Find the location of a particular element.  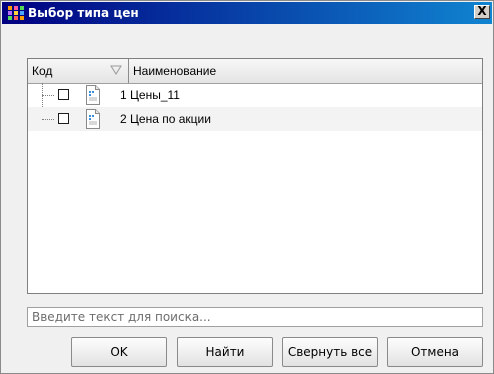

close-icon: X is located at coordinates (482, 11).